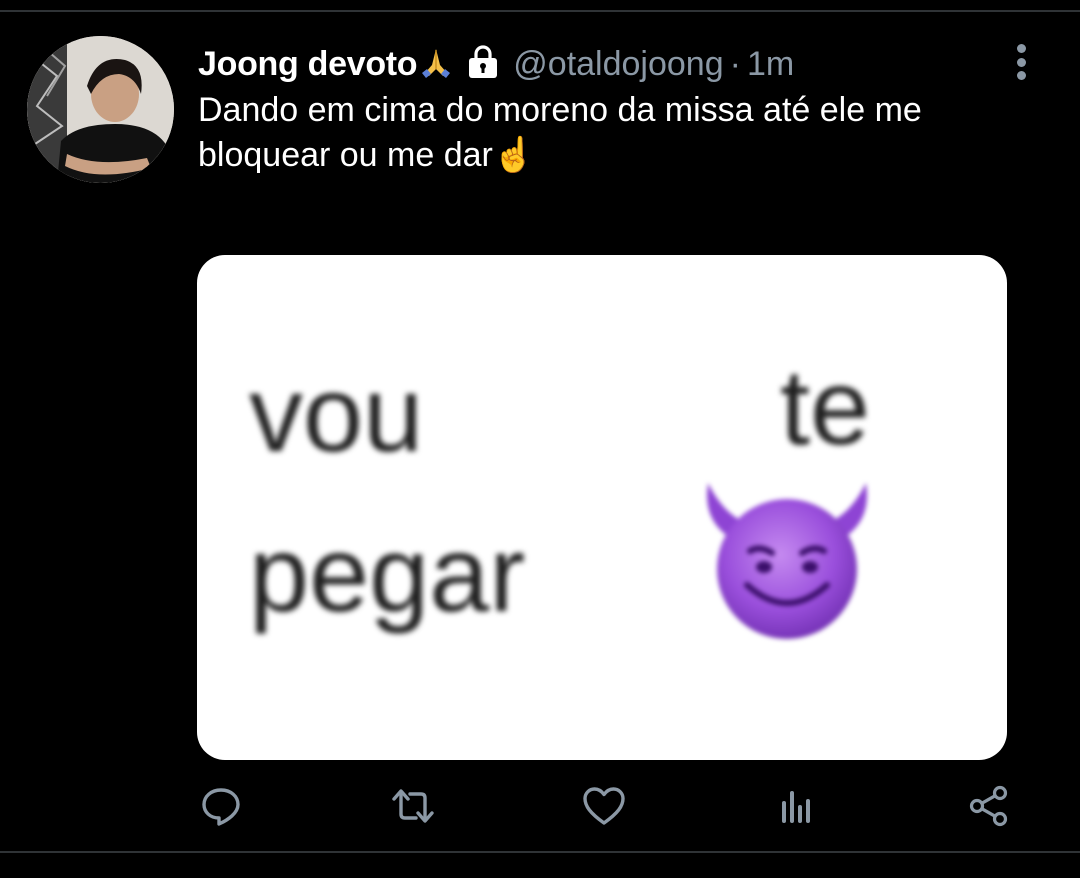 The image size is (1080, 878). I want to click on tweet-header: Joong devoto @otaldojoong · 1m, so click(496, 64).